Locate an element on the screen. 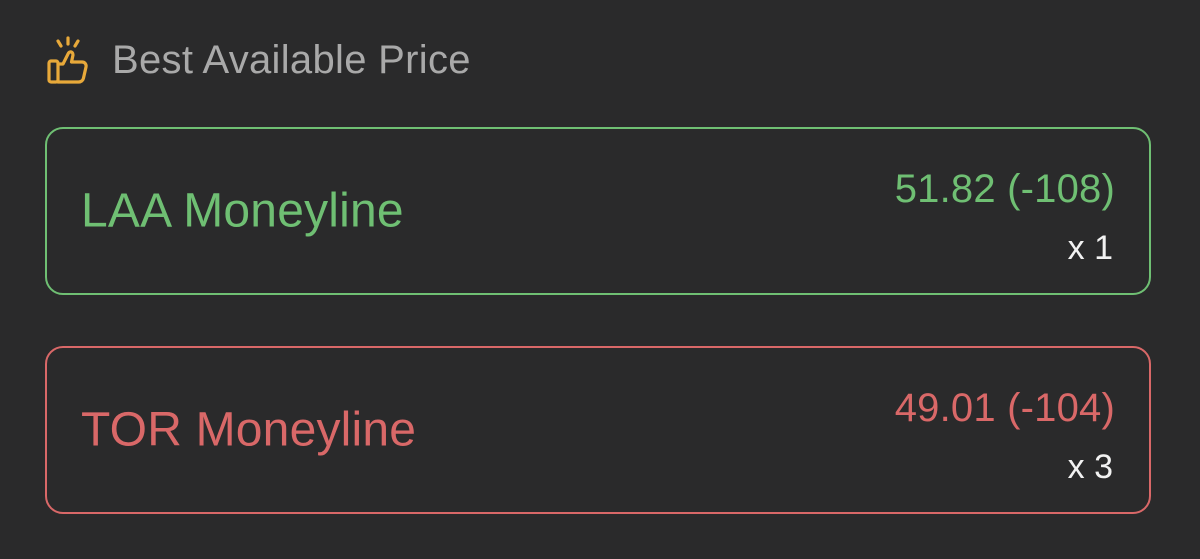 The height and width of the screenshot is (559, 1200). market-label: TOR Moneyline is located at coordinates (249, 430).